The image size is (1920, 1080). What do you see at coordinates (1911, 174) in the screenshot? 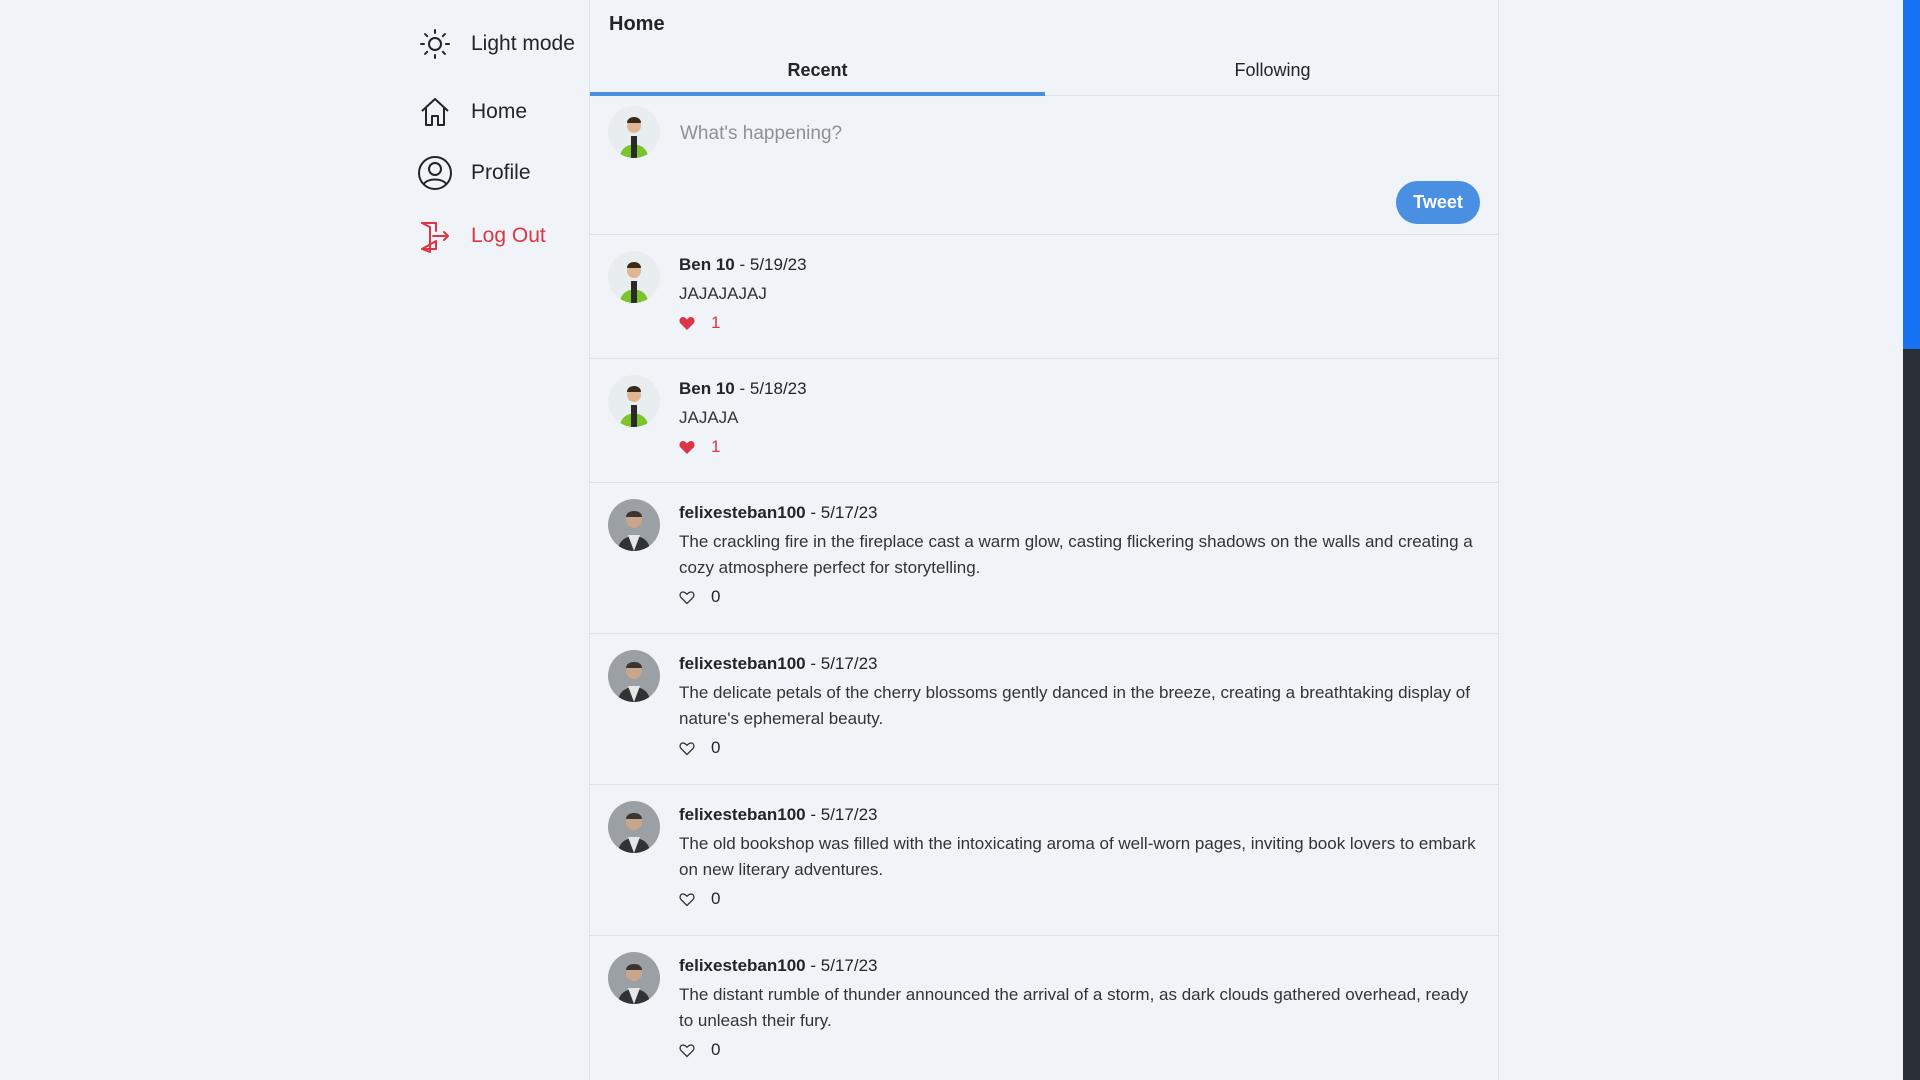
I see `scrollbar-thumb` at bounding box center [1911, 174].